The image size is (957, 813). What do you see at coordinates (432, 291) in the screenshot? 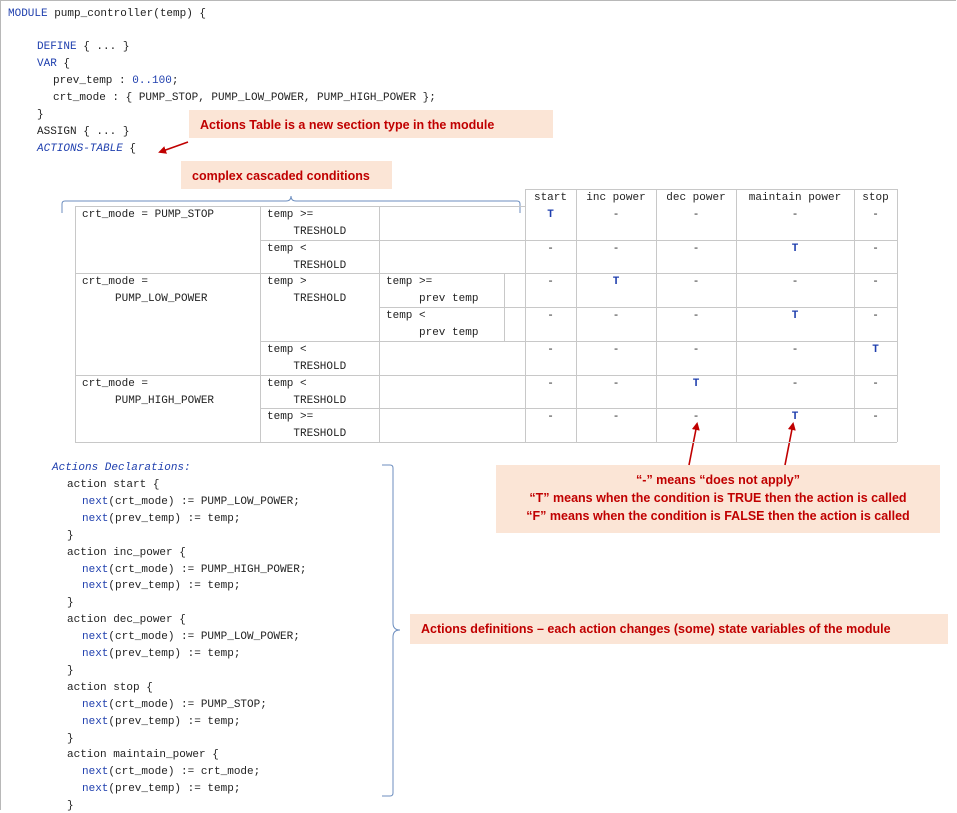
I see `condition-temp-prev: temp >= prev temp` at bounding box center [432, 291].